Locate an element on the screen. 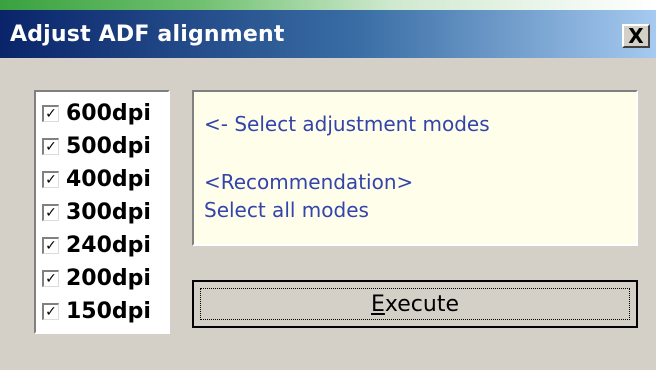 This screenshot has height=370, width=656. dpi-label: 300dpi is located at coordinates (108, 212).